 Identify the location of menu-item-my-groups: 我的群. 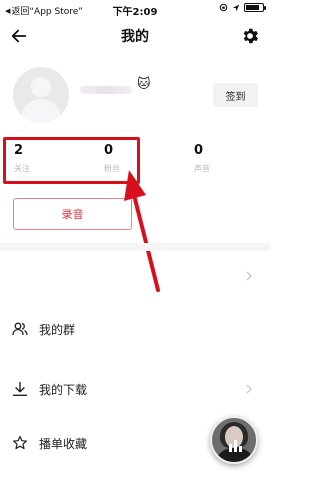
(135, 329).